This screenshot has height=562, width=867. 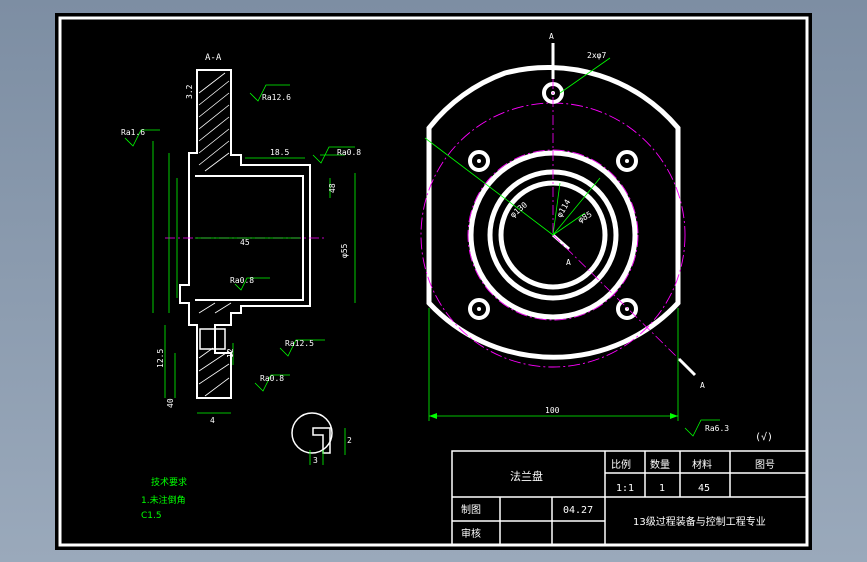 What do you see at coordinates (133, 132) in the screenshot?
I see `rough-1-6: Ra1.6` at bounding box center [133, 132].